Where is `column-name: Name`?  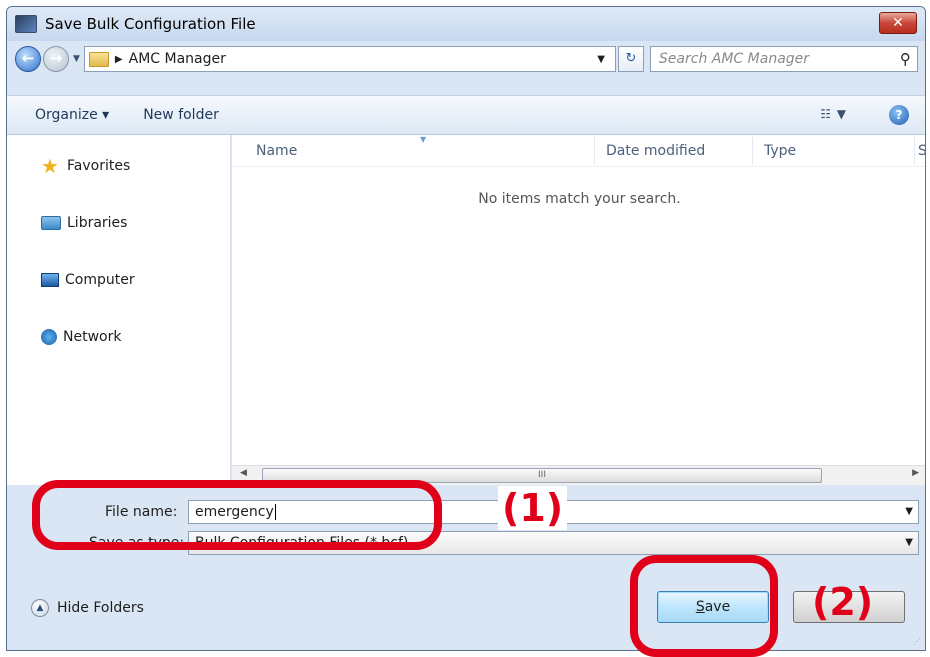 column-name: Name is located at coordinates (276, 151).